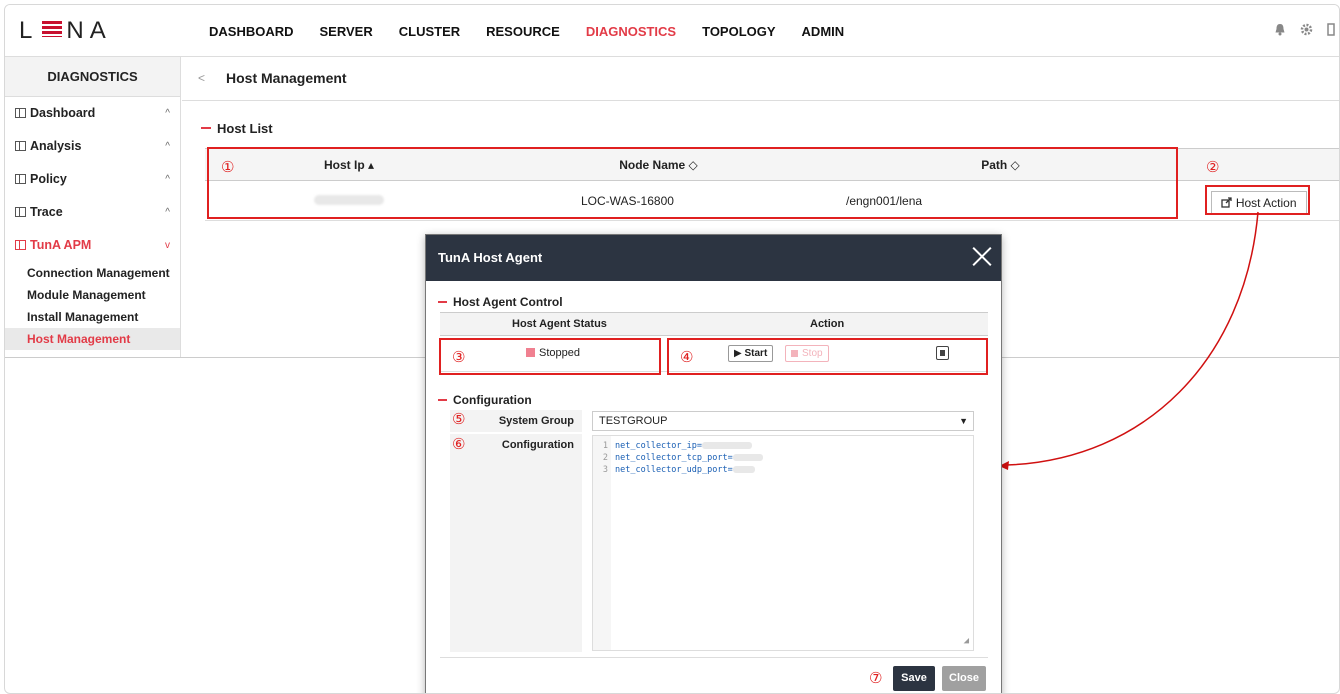 This screenshot has height=694, width=1340. I want to click on host-agent-control-text: Host Agent Control, so click(508, 302).